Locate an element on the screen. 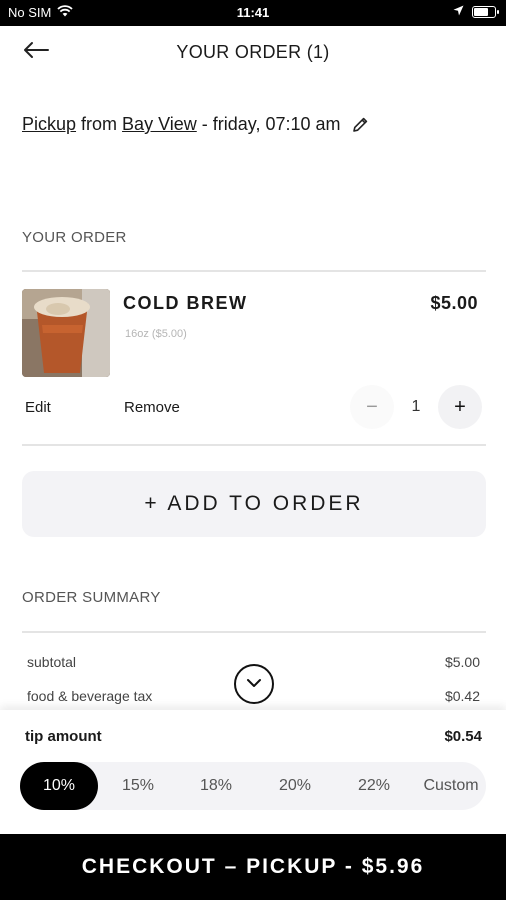  summary-value: $0.42 is located at coordinates (462, 696).